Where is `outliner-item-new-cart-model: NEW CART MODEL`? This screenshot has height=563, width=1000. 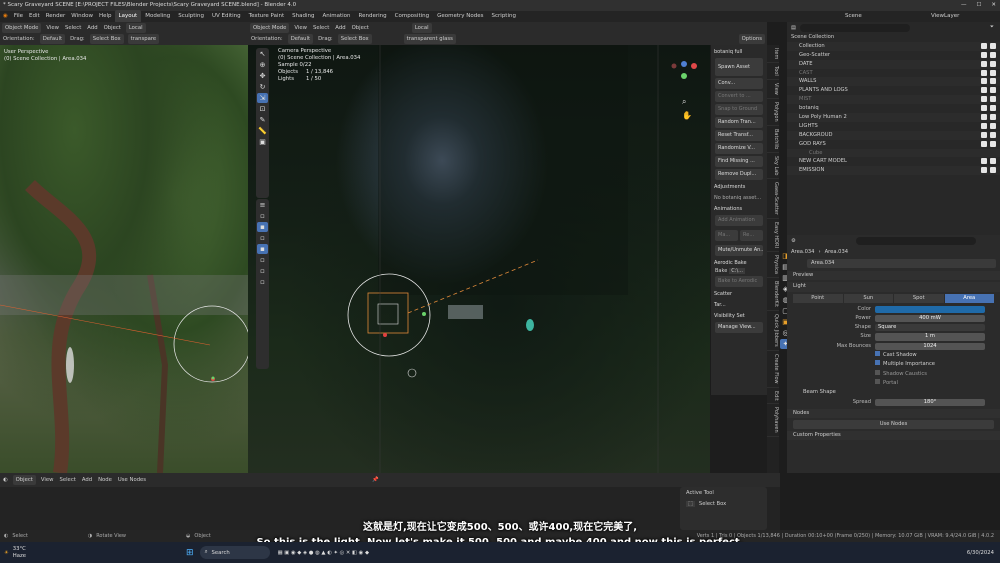
outliner-item-new-cart-model: NEW CART MODEL is located at coordinates (893, 161).